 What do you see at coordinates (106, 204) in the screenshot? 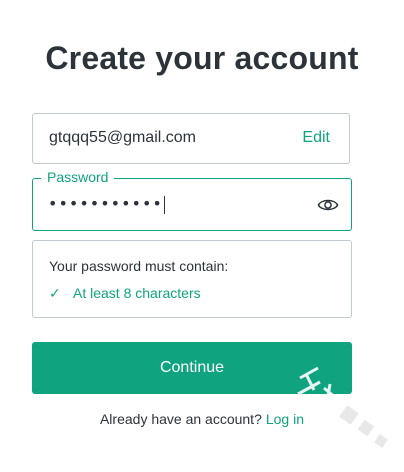
I see `password-value: •••••••••••` at bounding box center [106, 204].